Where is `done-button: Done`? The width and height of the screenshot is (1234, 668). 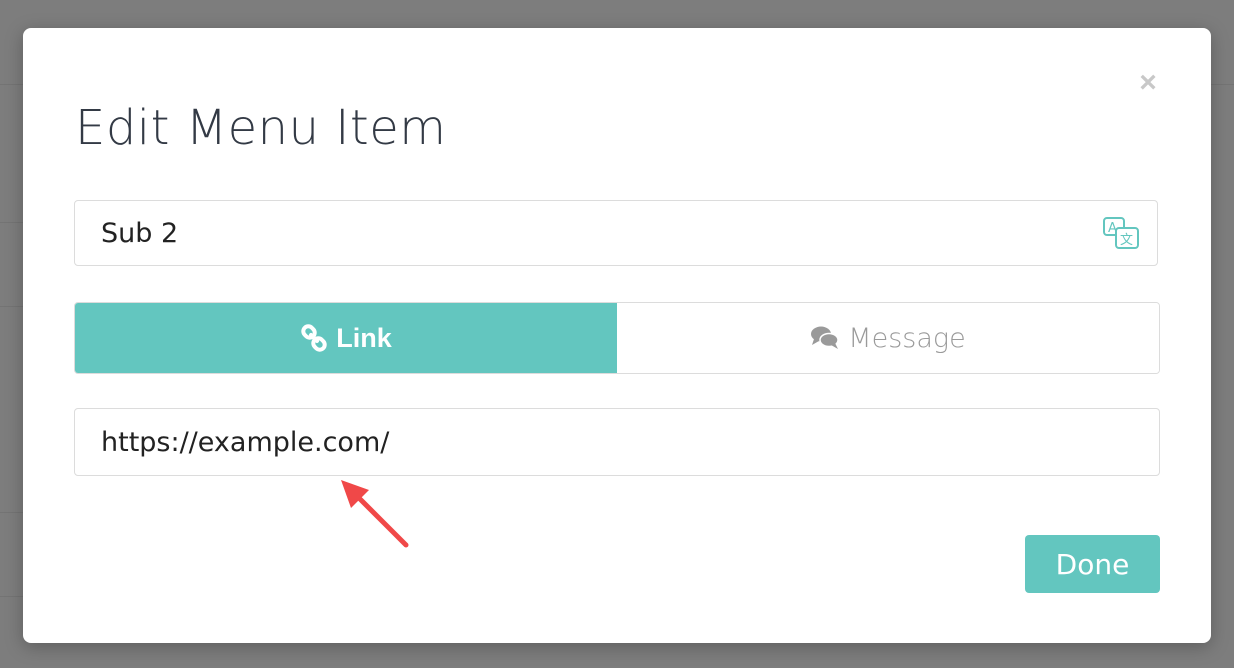 done-button: Done is located at coordinates (1092, 564).